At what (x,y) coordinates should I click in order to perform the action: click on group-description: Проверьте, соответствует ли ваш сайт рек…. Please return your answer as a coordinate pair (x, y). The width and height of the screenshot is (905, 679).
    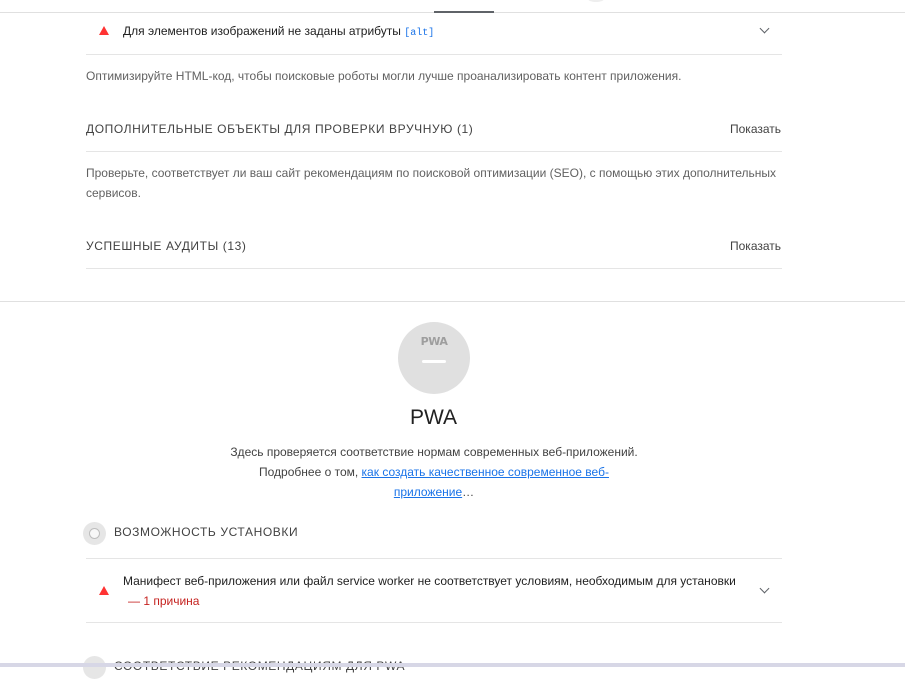
    Looking at the image, I should click on (431, 183).